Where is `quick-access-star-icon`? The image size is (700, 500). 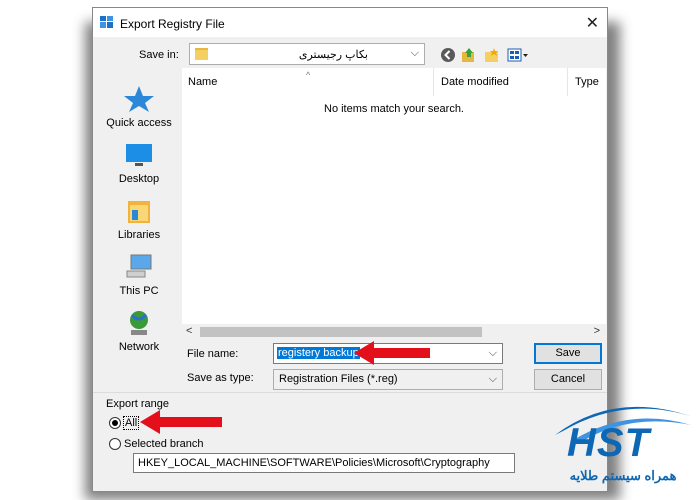 quick-access-star-icon is located at coordinates (139, 99).